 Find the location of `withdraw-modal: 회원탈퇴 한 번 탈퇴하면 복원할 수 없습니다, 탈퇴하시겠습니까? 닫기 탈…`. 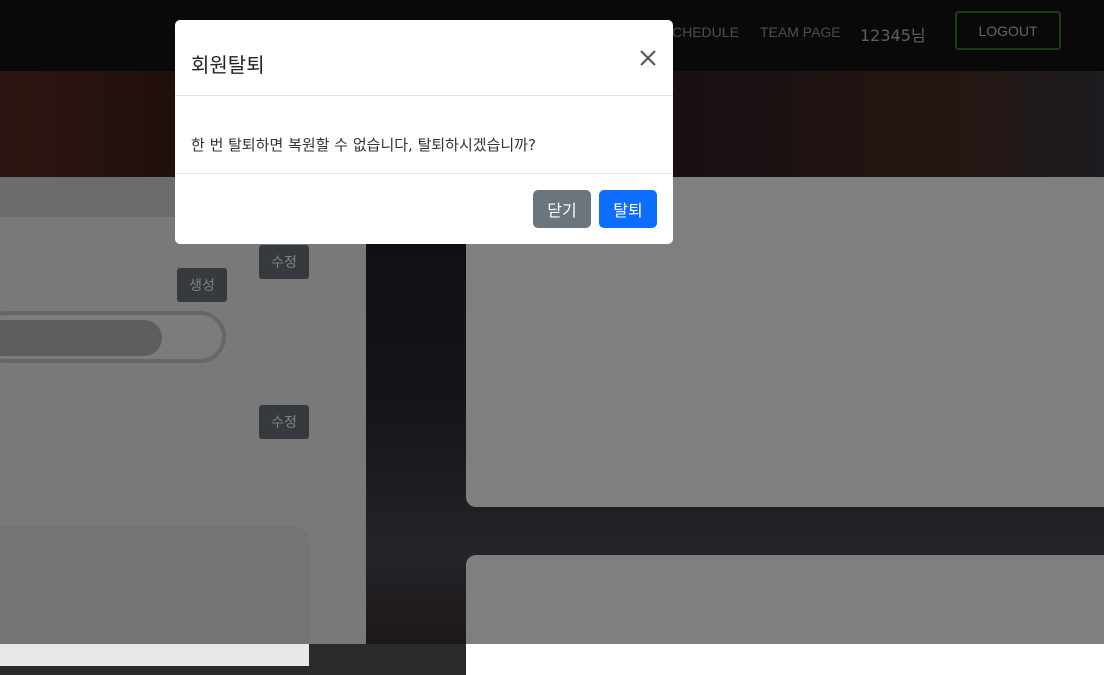

withdraw-modal: 회원탈퇴 한 번 탈퇴하면 복원할 수 없습니다, 탈퇴하시겠습니까? 닫기 탈… is located at coordinates (424, 132).